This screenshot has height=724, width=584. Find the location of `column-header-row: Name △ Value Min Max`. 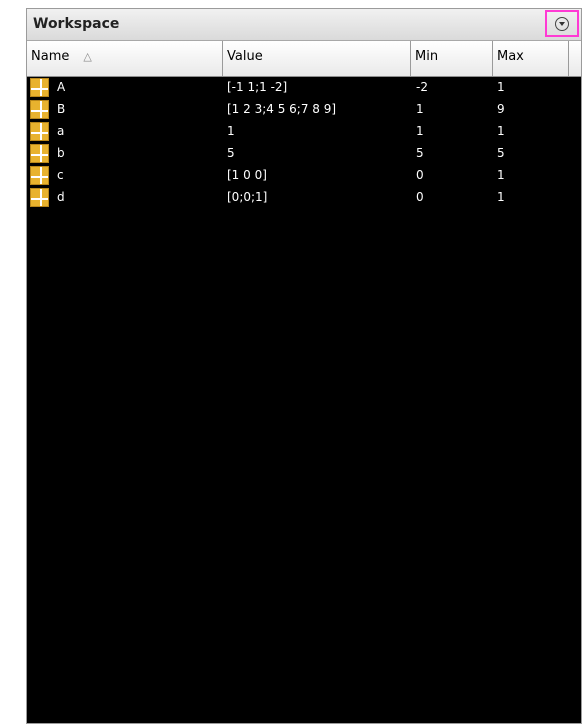

column-header-row: Name △ Value Min Max is located at coordinates (304, 59).